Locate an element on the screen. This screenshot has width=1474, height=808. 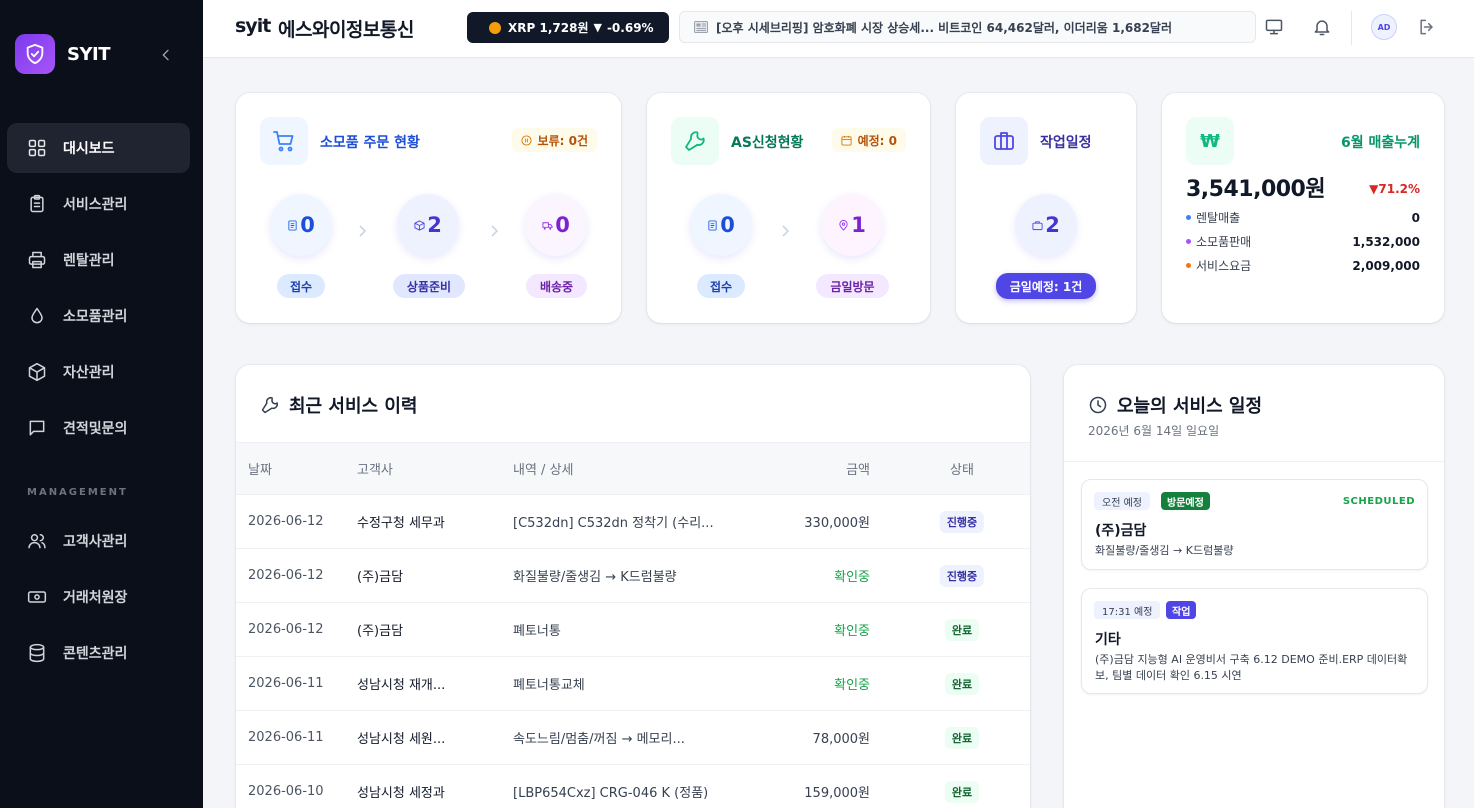
monitor-icon is located at coordinates (1274, 27).